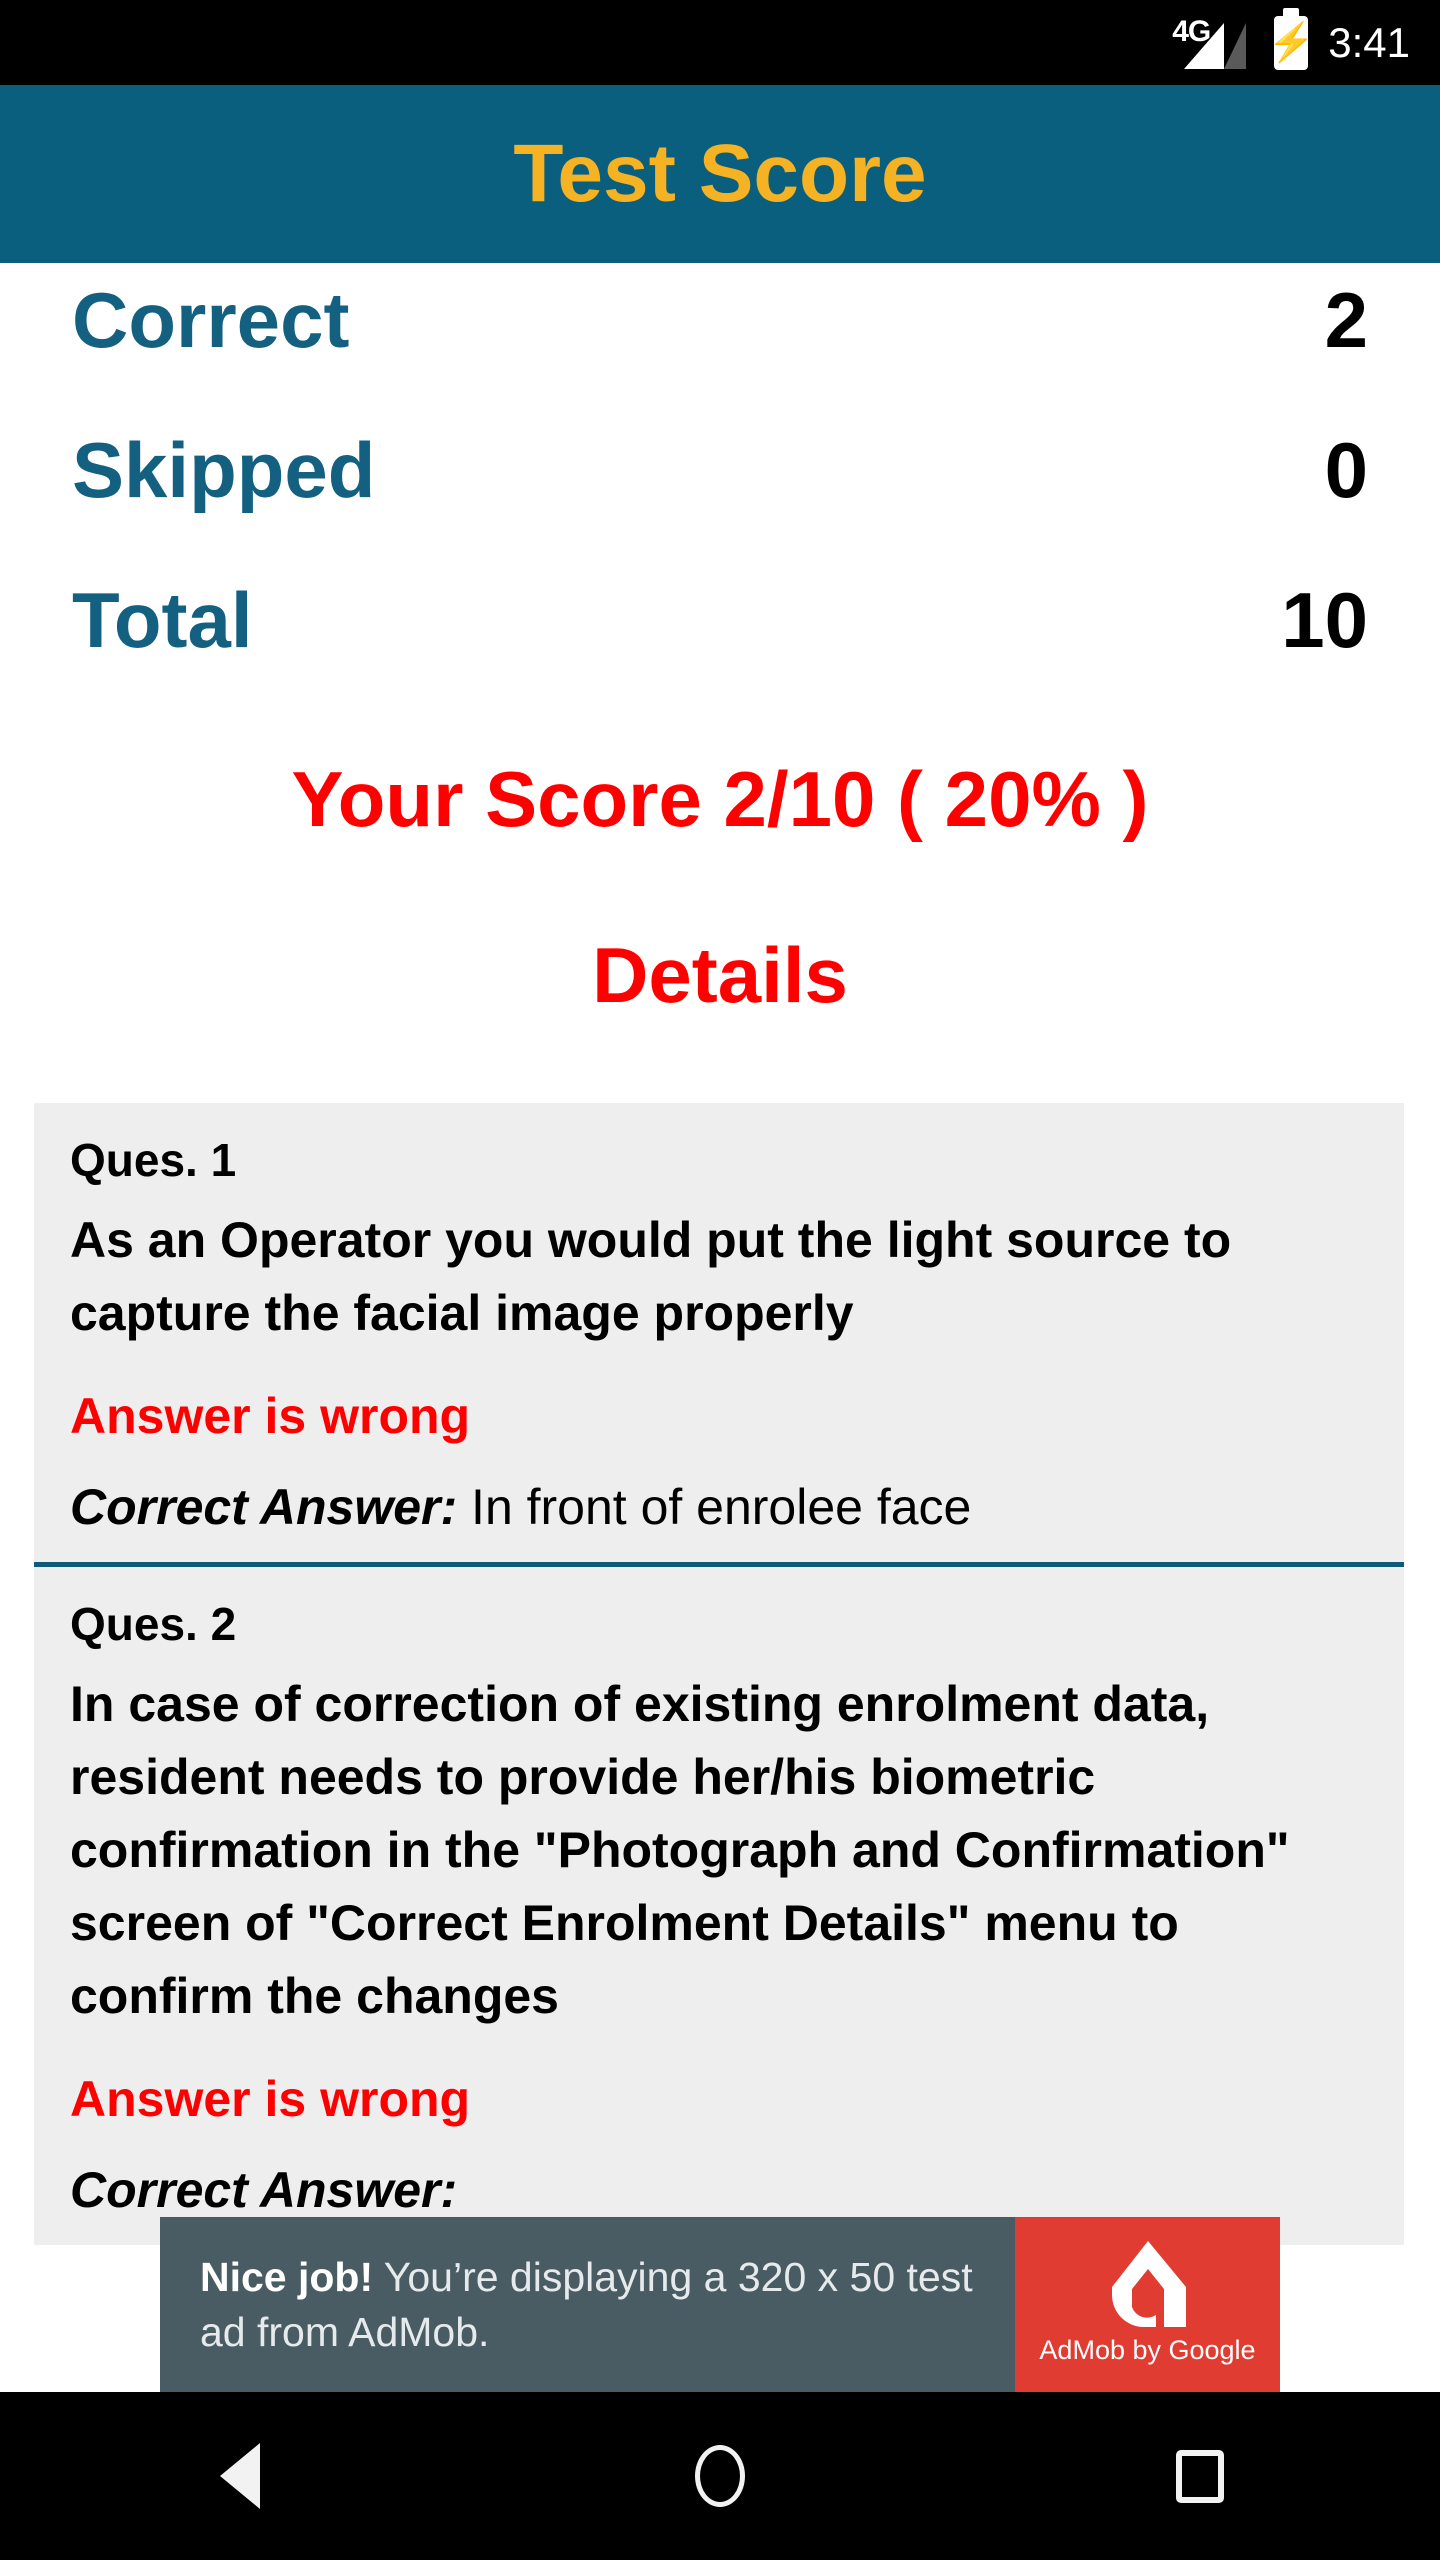  What do you see at coordinates (1369, 42) in the screenshot?
I see `status-bar-clock: 3:41` at bounding box center [1369, 42].